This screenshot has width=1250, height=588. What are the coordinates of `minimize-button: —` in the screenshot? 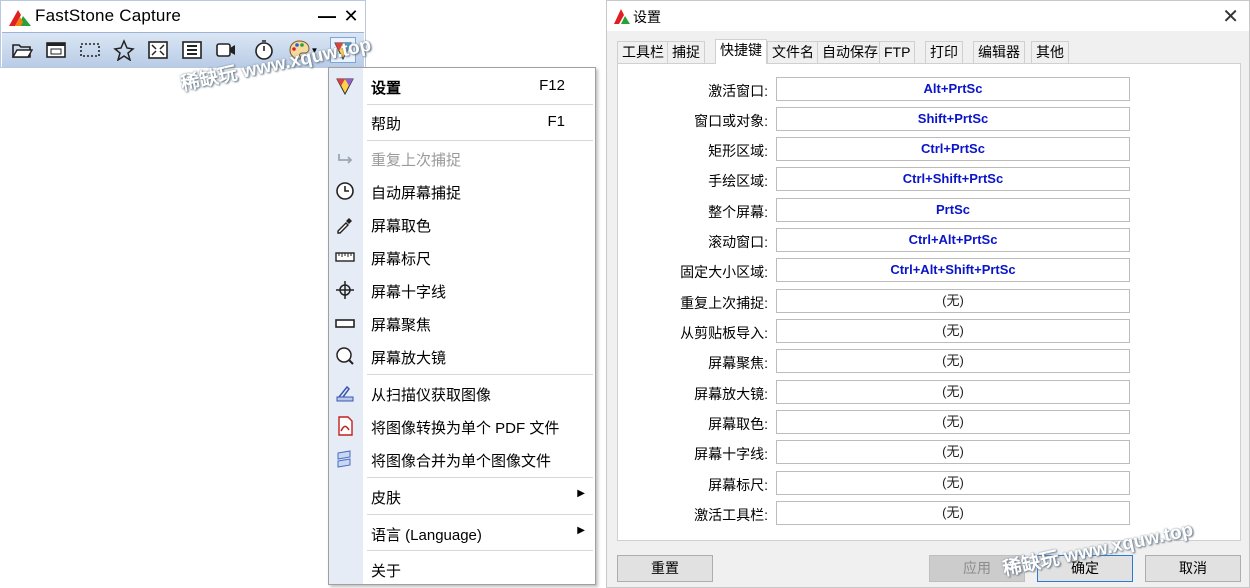 It's located at (327, 16).